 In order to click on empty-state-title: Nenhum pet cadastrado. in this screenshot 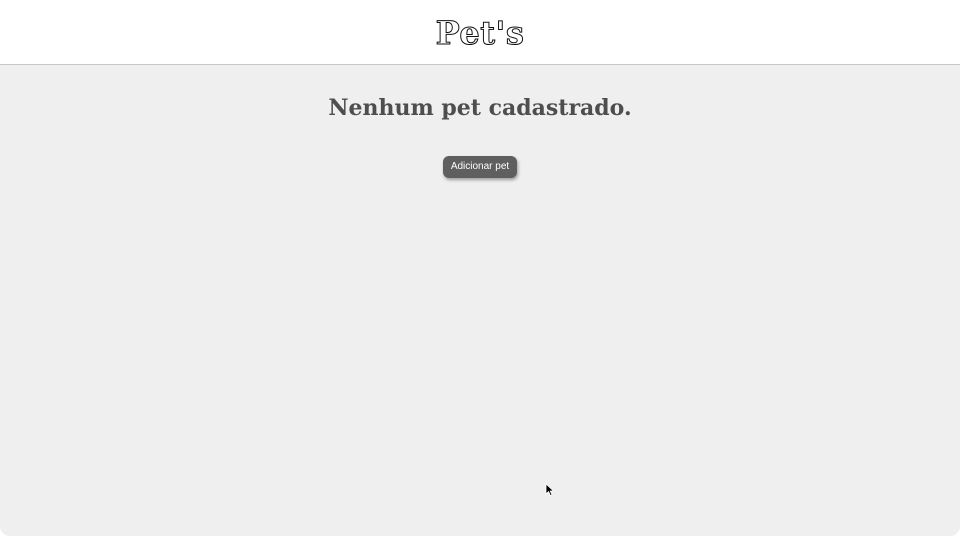, I will do `click(480, 108)`.